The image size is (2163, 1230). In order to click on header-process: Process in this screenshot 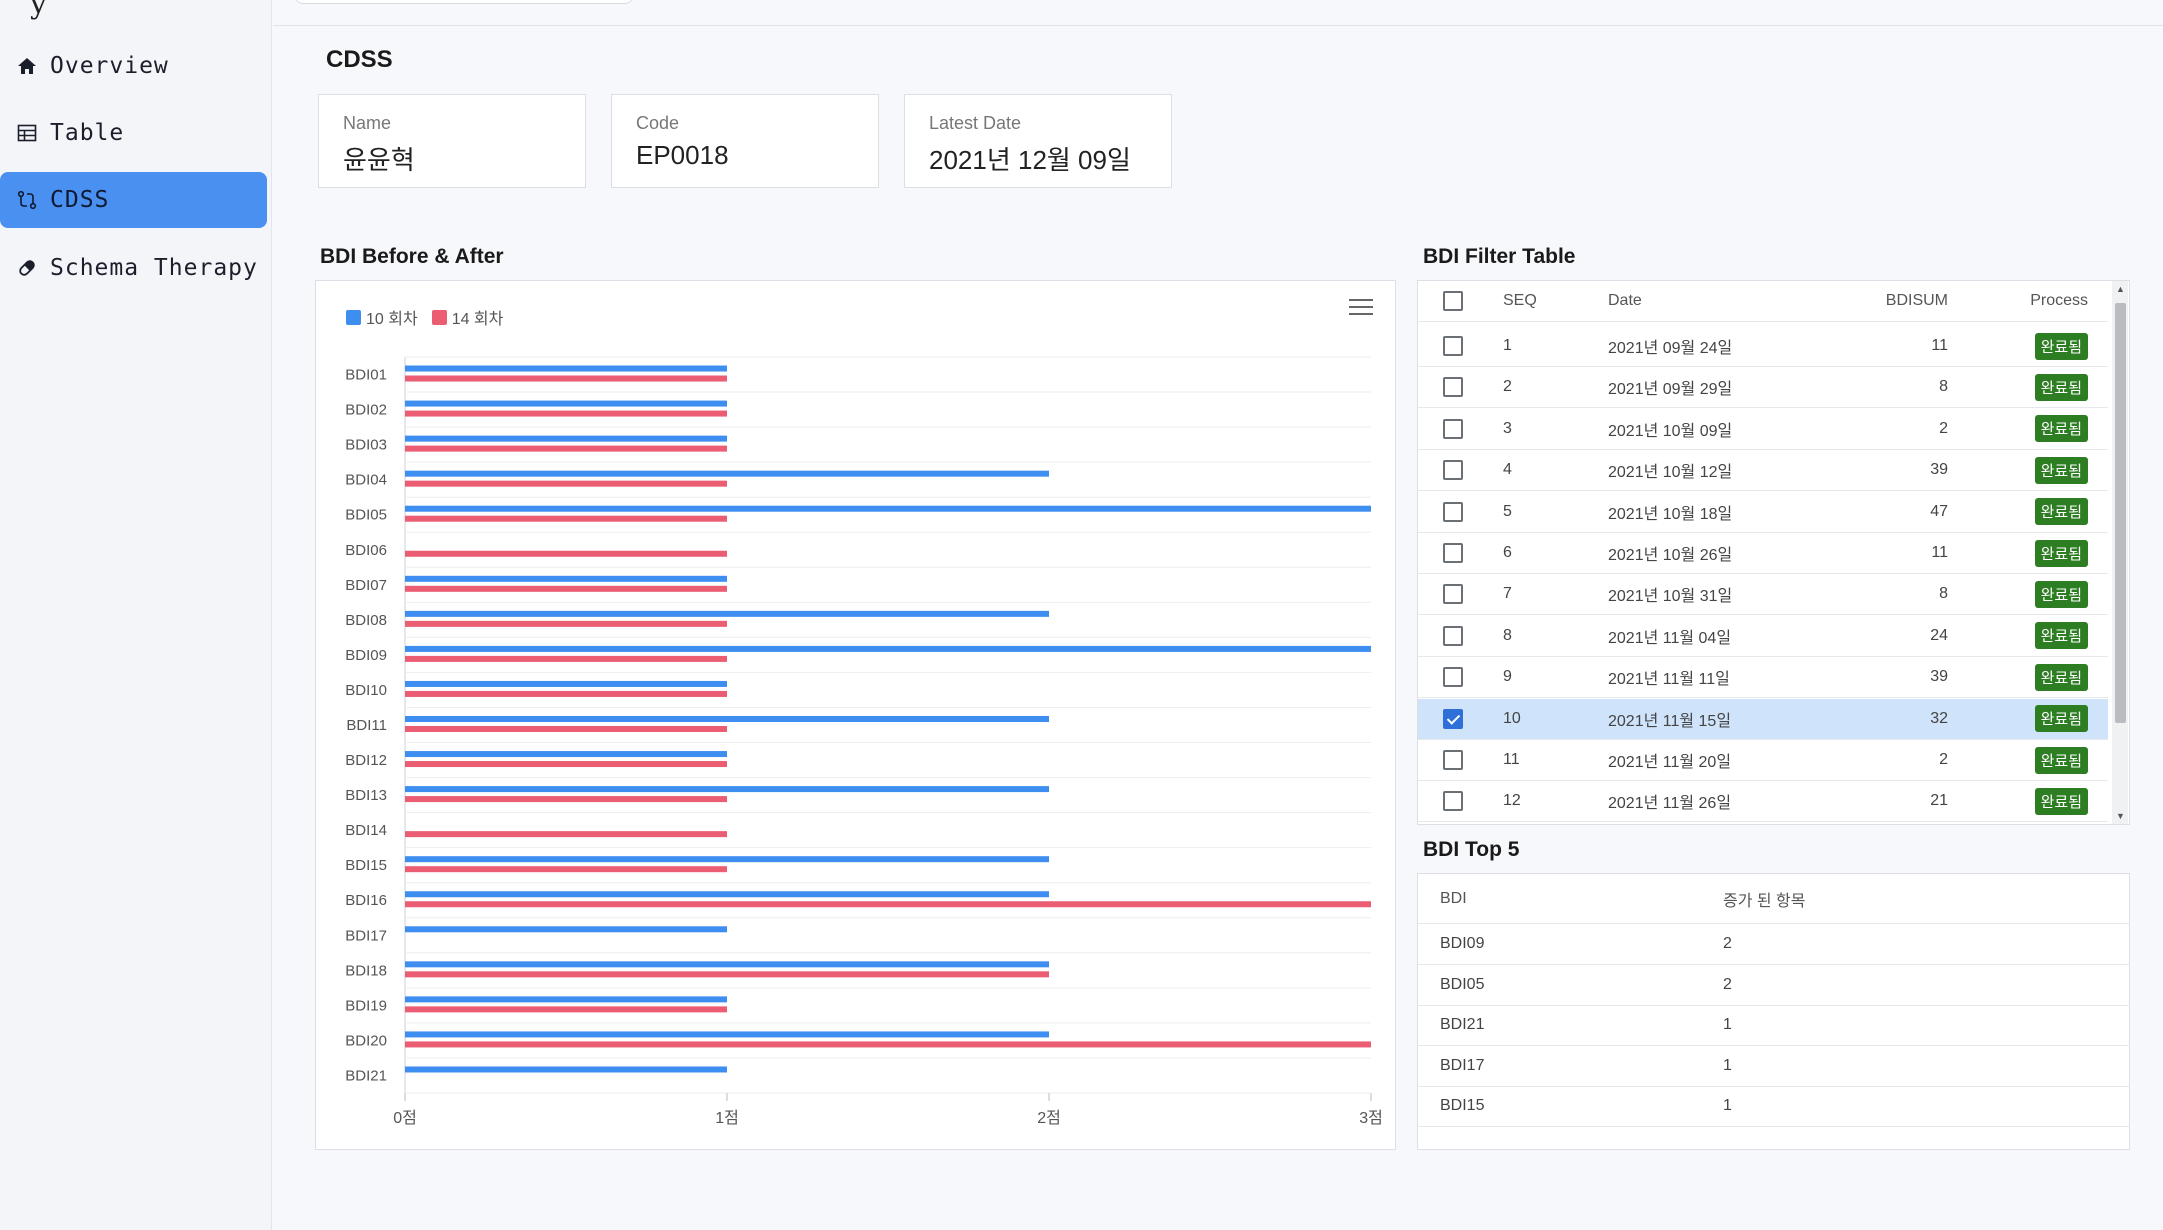, I will do `click(2059, 301)`.